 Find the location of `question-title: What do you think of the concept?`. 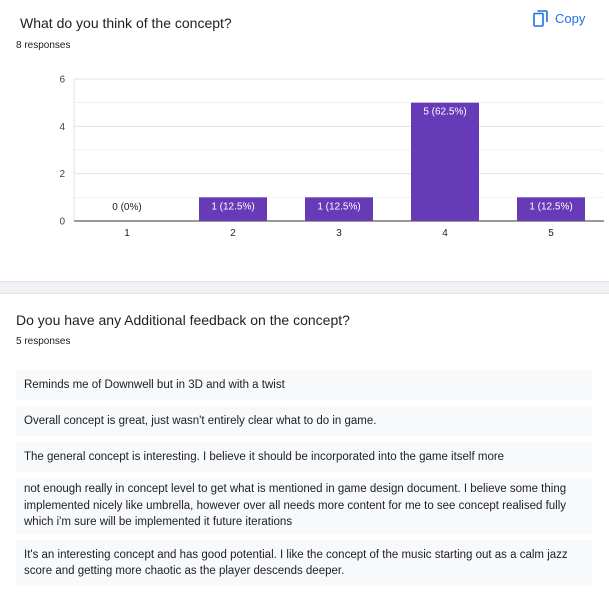

question-title: What do you think of the concept? is located at coordinates (126, 23).